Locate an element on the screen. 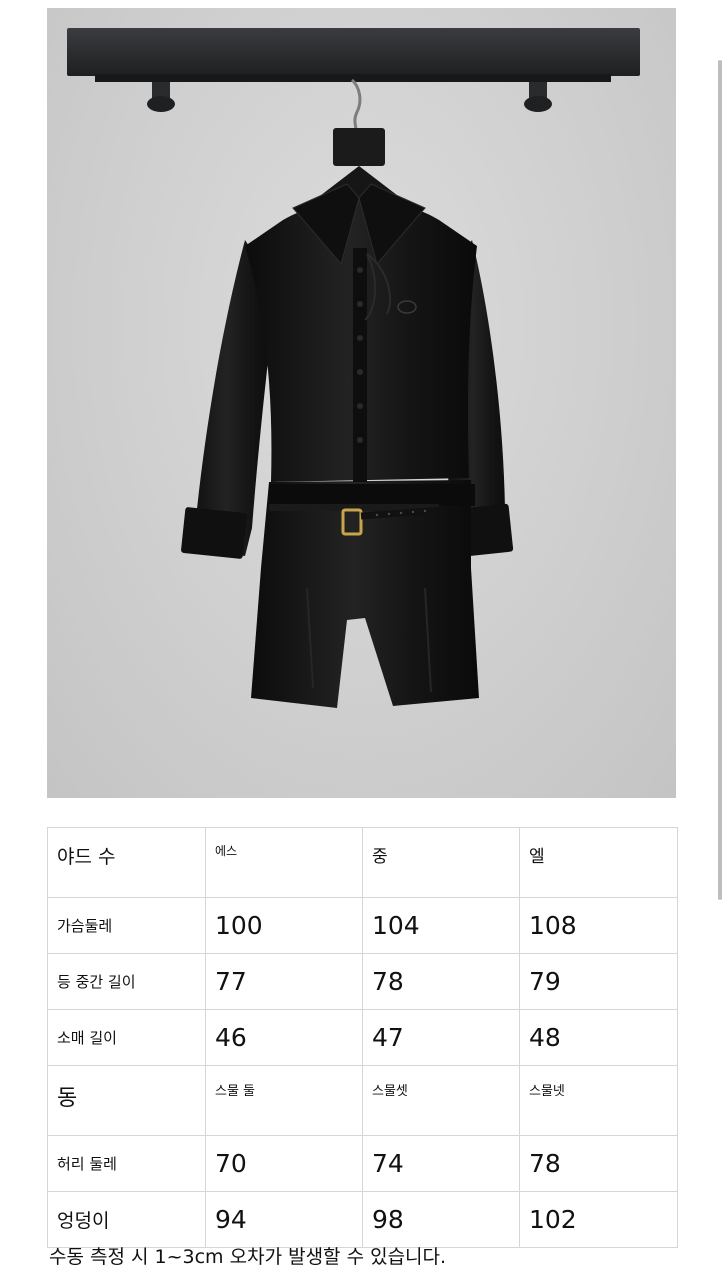 The image size is (724, 1280). bottom-size-m-header: 스물셋 is located at coordinates (441, 1100).